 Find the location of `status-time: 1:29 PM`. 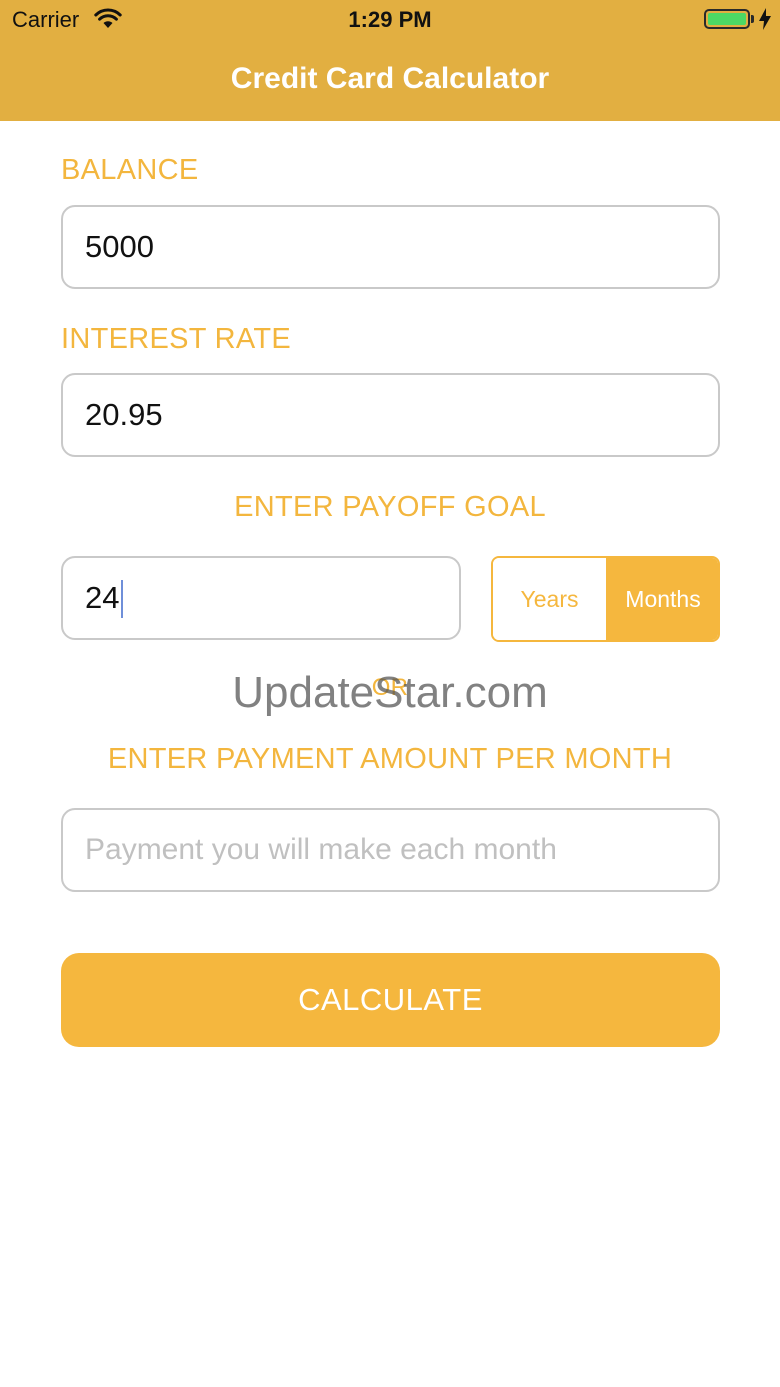

status-time: 1:29 PM is located at coordinates (390, 19).